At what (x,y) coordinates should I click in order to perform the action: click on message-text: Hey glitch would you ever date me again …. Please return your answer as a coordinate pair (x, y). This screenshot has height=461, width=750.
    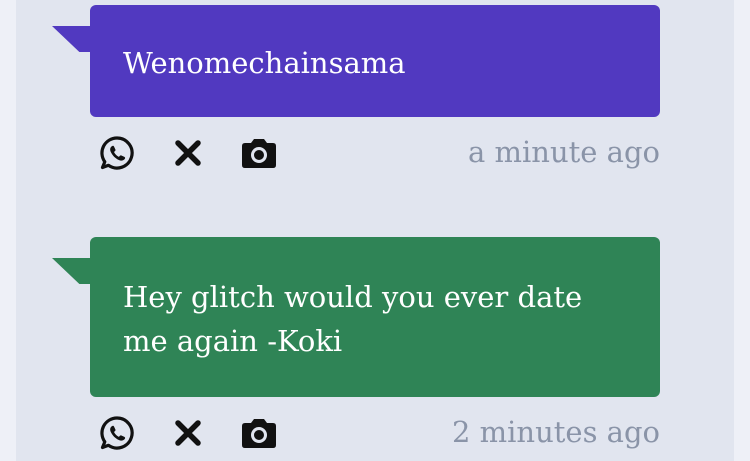
    Looking at the image, I should click on (353, 319).